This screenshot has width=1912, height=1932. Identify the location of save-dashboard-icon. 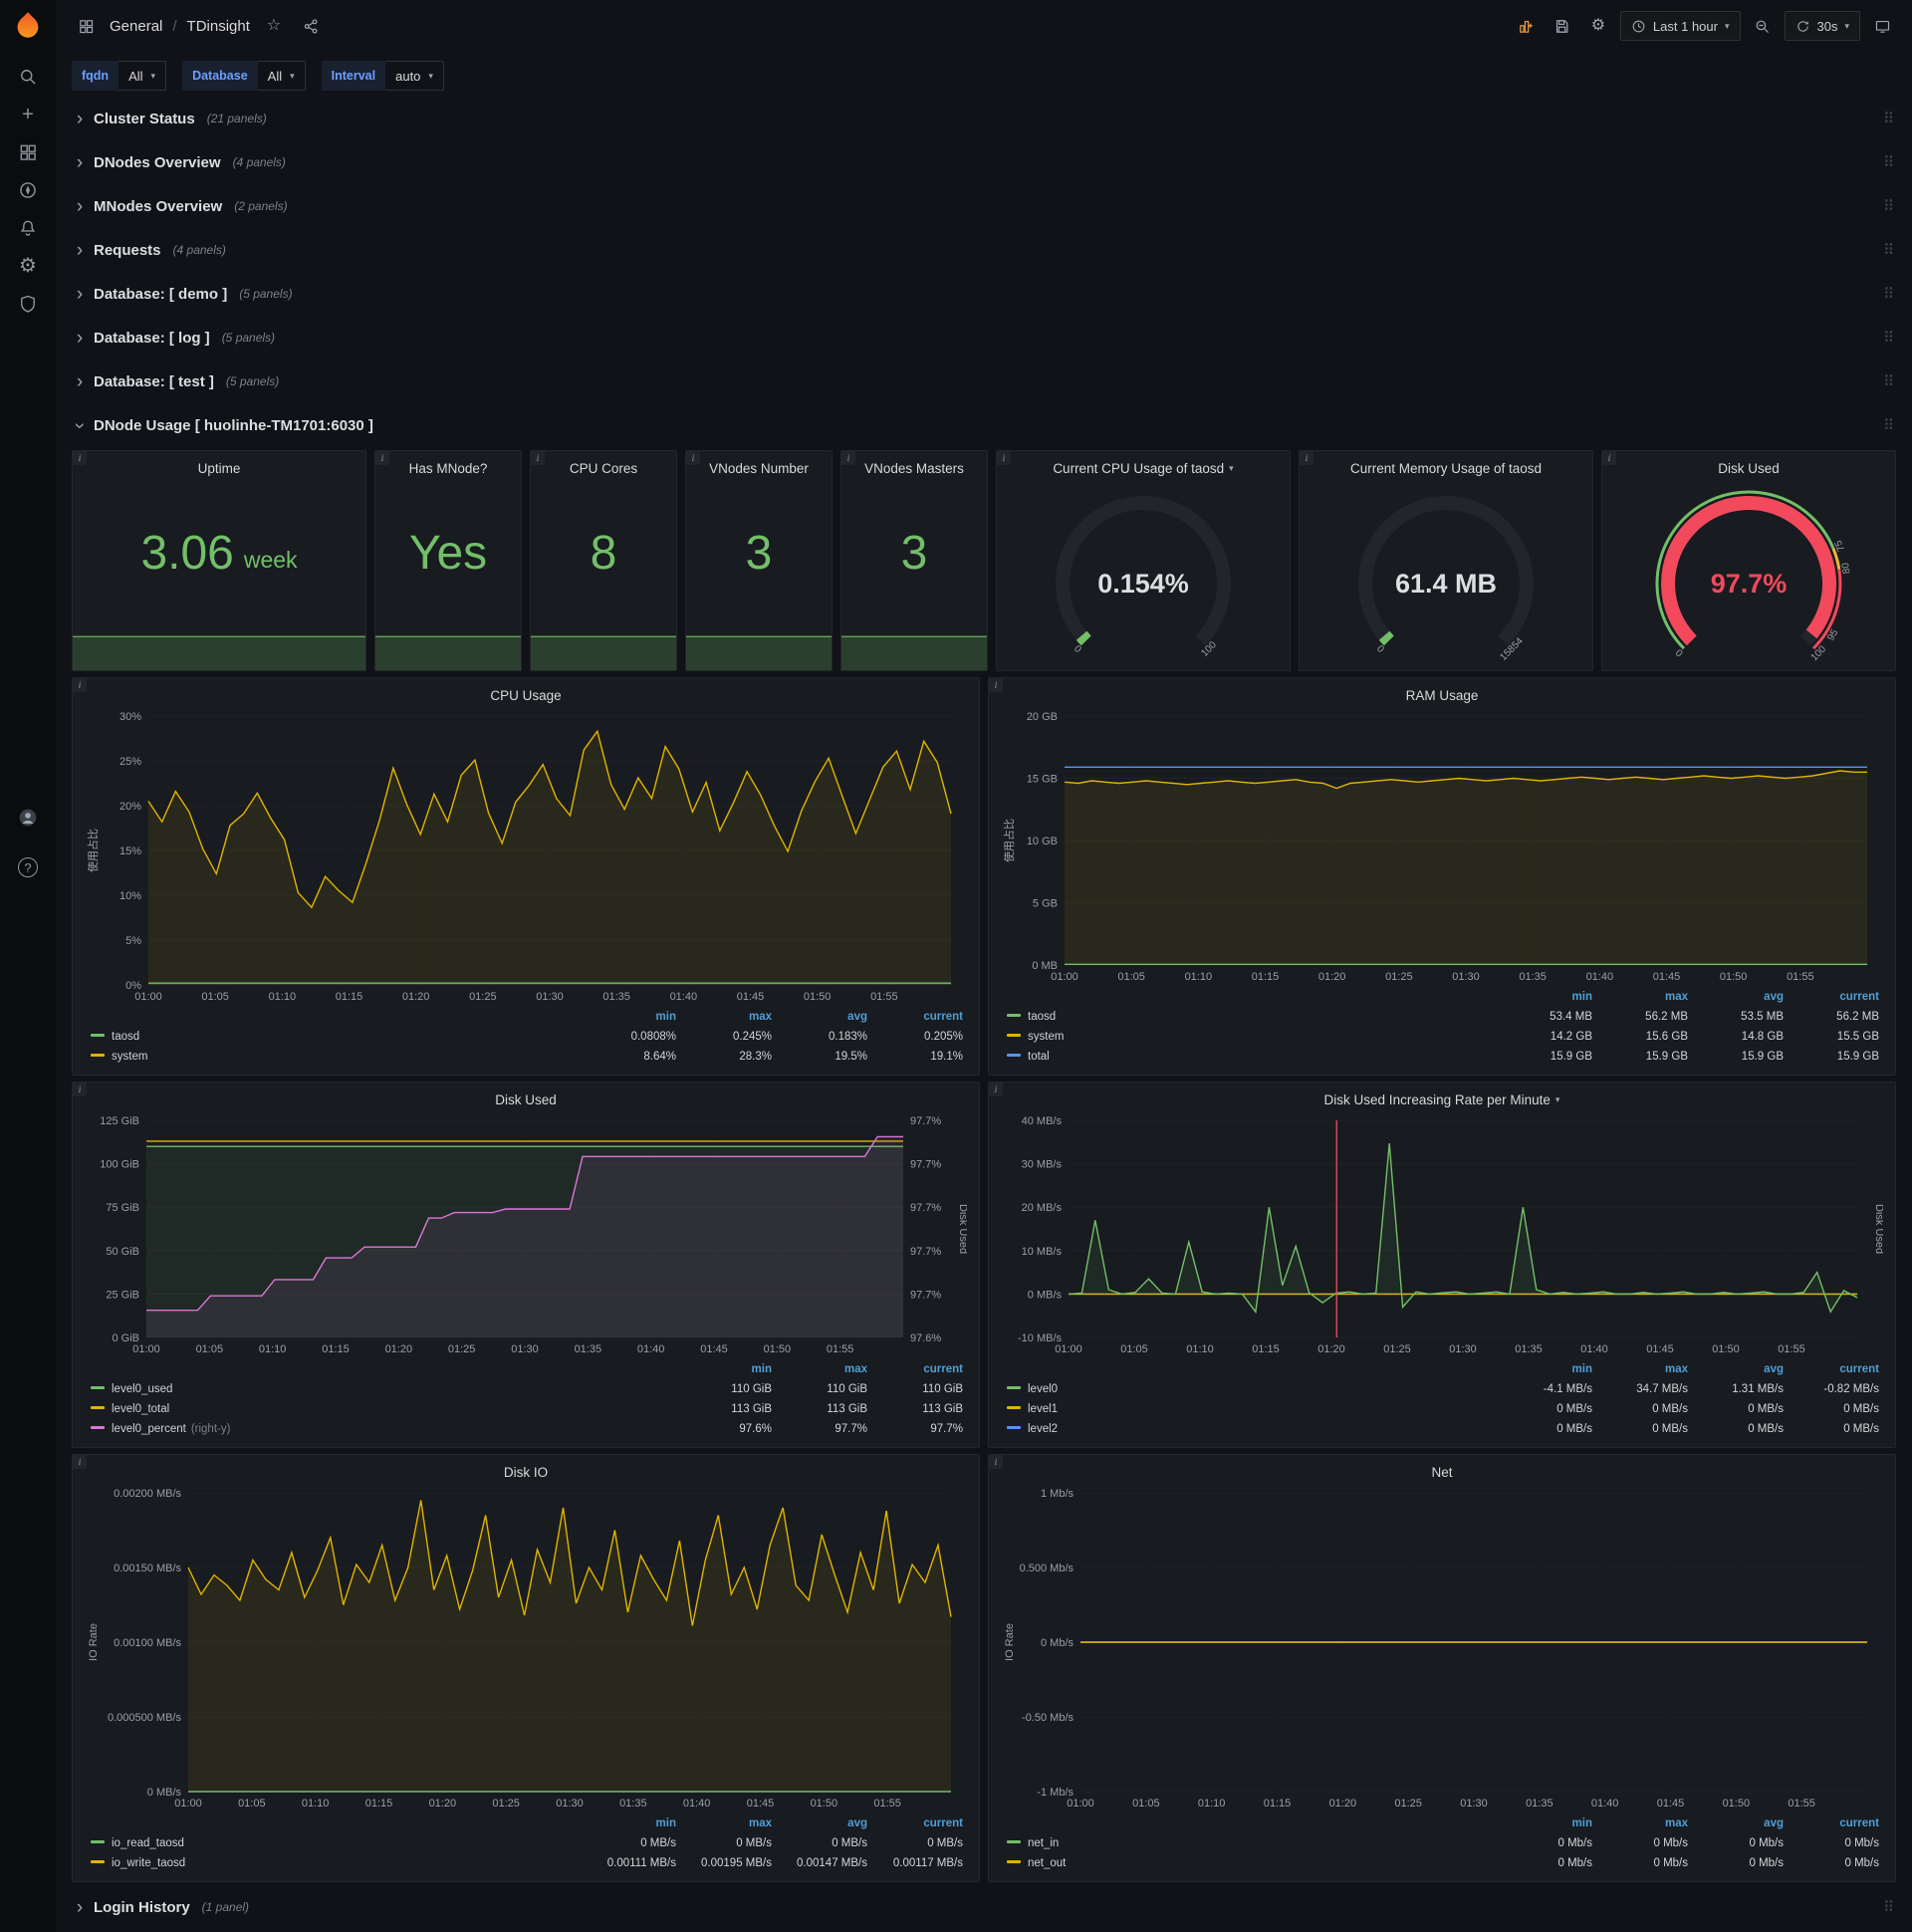
(1562, 26).